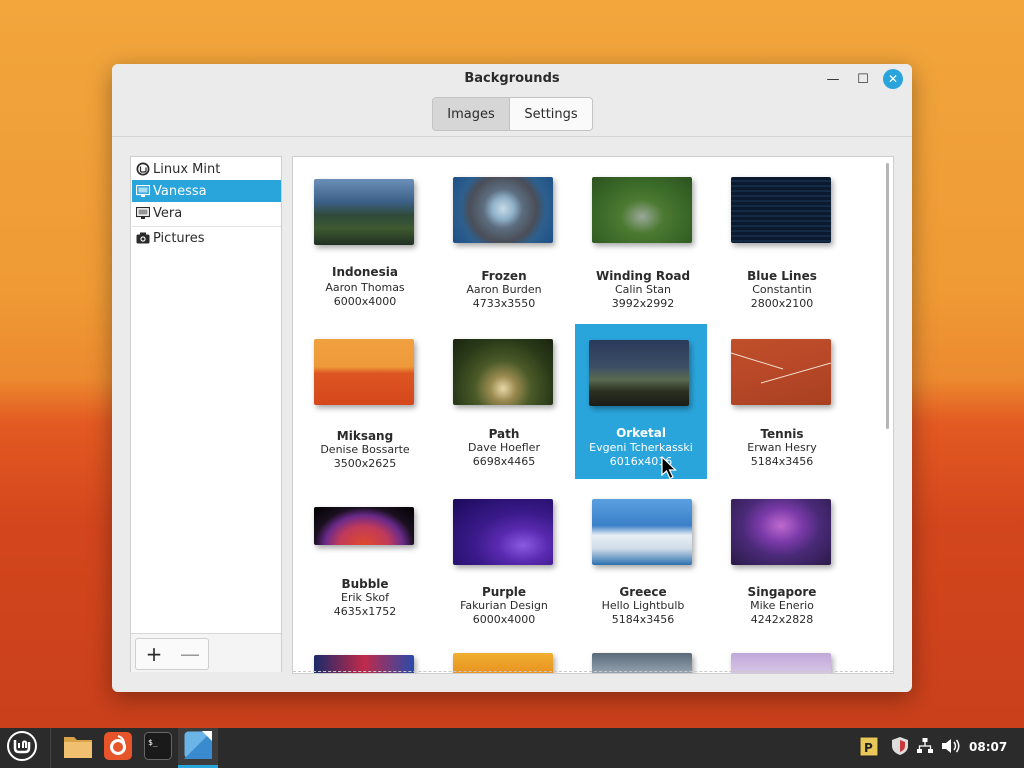 This screenshot has height=768, width=1024. I want to click on wallpaper-size: 6000x4000, so click(365, 301).